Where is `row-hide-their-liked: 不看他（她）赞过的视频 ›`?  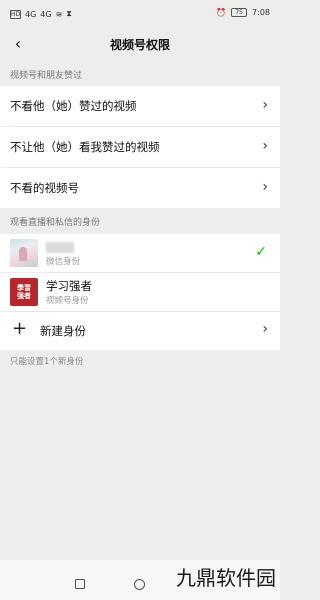
row-hide-their-liked: 不看他（她）赞过的视频 › is located at coordinates (140, 106).